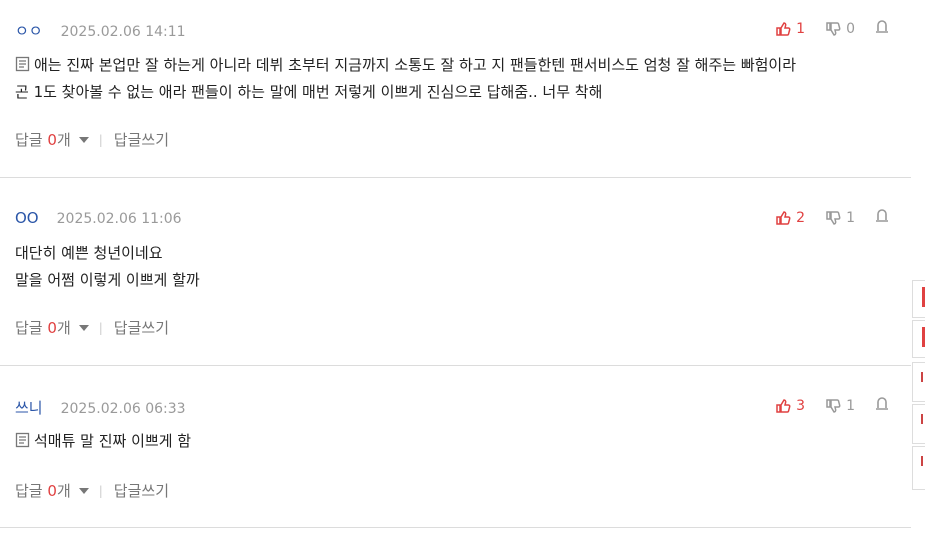 The height and width of the screenshot is (559, 925). What do you see at coordinates (107, 280) in the screenshot?
I see `comment-line: 말을 어쩜 이렇게 이쁘게 할까` at bounding box center [107, 280].